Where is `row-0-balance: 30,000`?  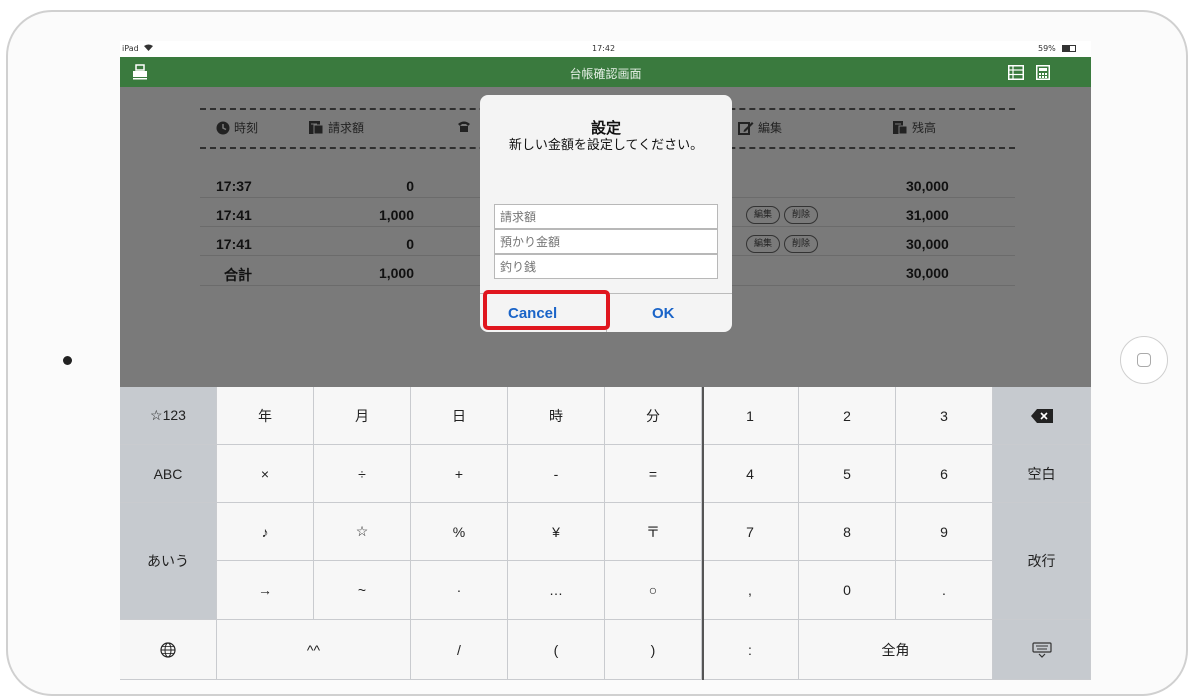 row-0-balance: 30,000 is located at coordinates (927, 186).